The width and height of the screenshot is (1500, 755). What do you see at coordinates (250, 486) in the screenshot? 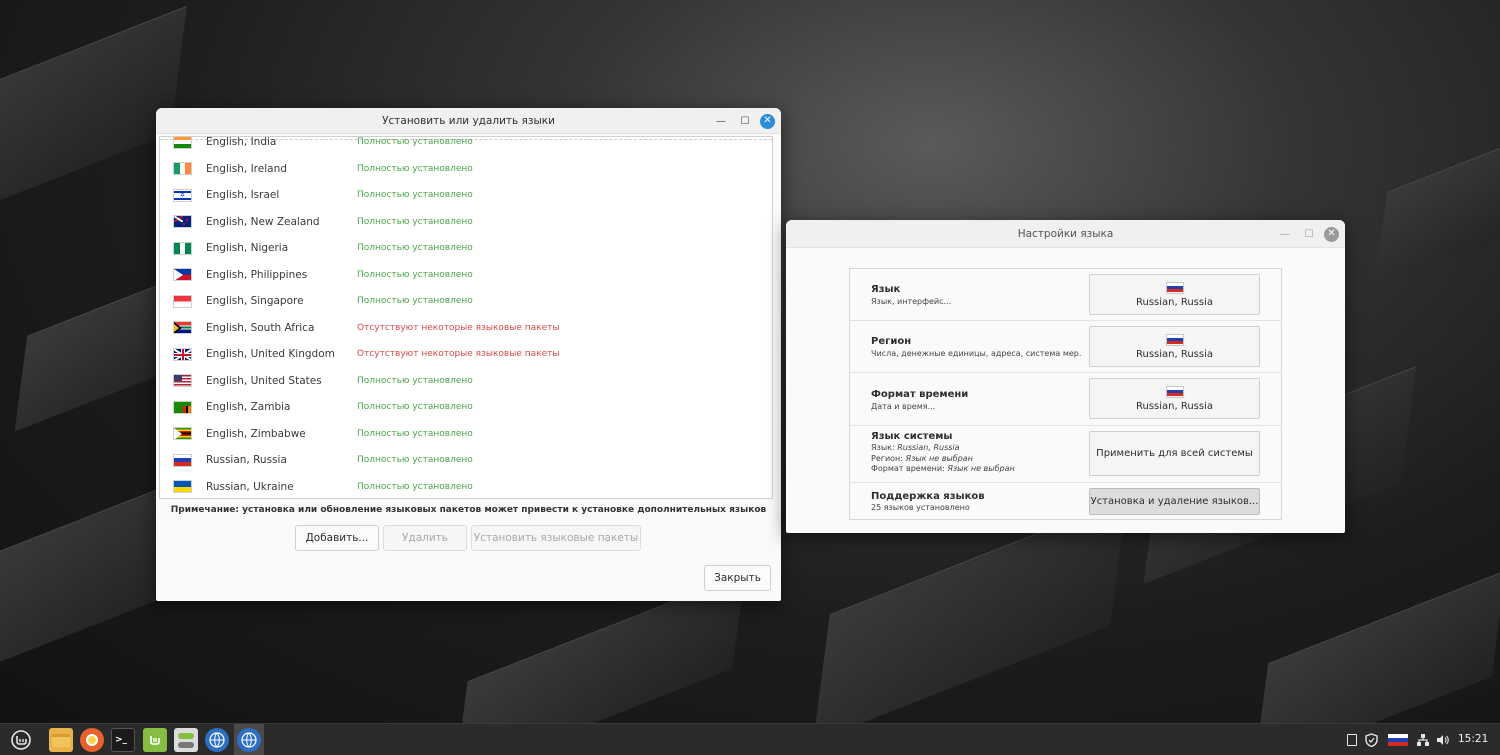
I see `language-name: Russian, Ukraine` at bounding box center [250, 486].